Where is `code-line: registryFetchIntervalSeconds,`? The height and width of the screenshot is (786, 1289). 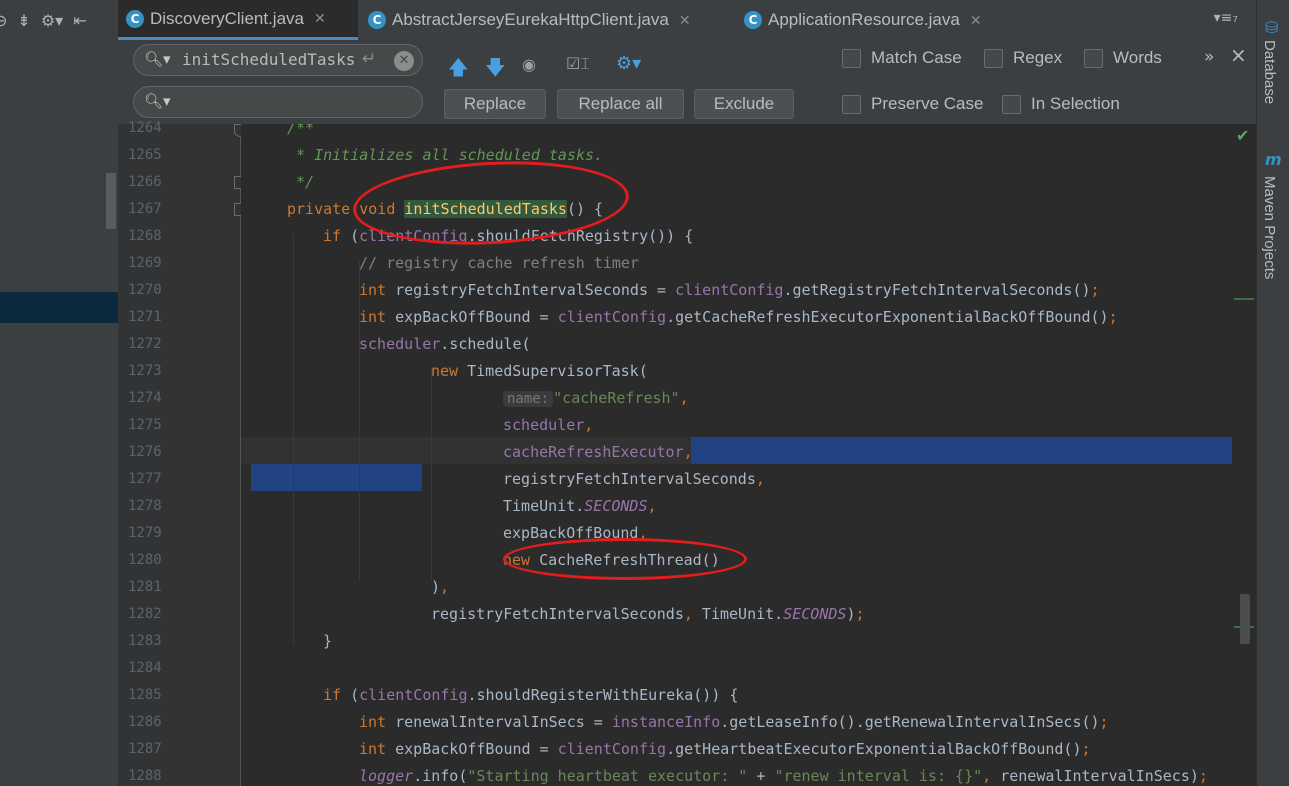 code-line: registryFetchIntervalSeconds, is located at coordinates (634, 479).